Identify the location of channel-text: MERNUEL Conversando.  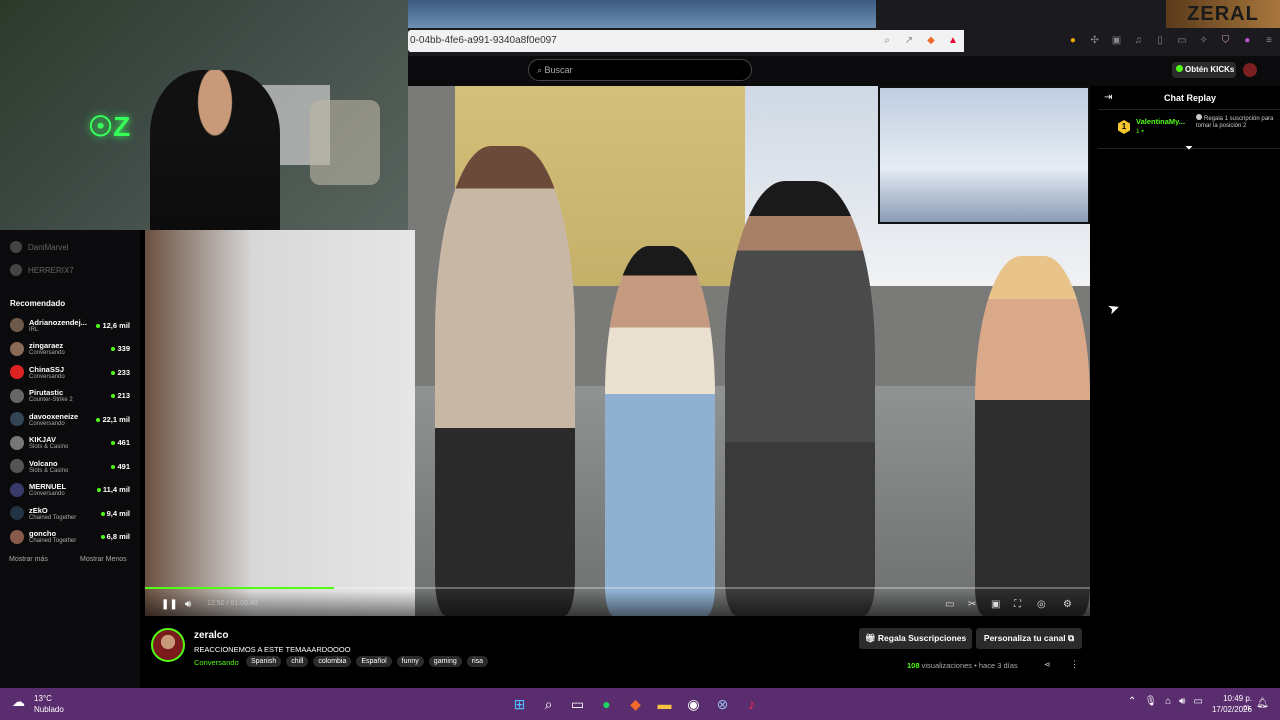
(63, 489).